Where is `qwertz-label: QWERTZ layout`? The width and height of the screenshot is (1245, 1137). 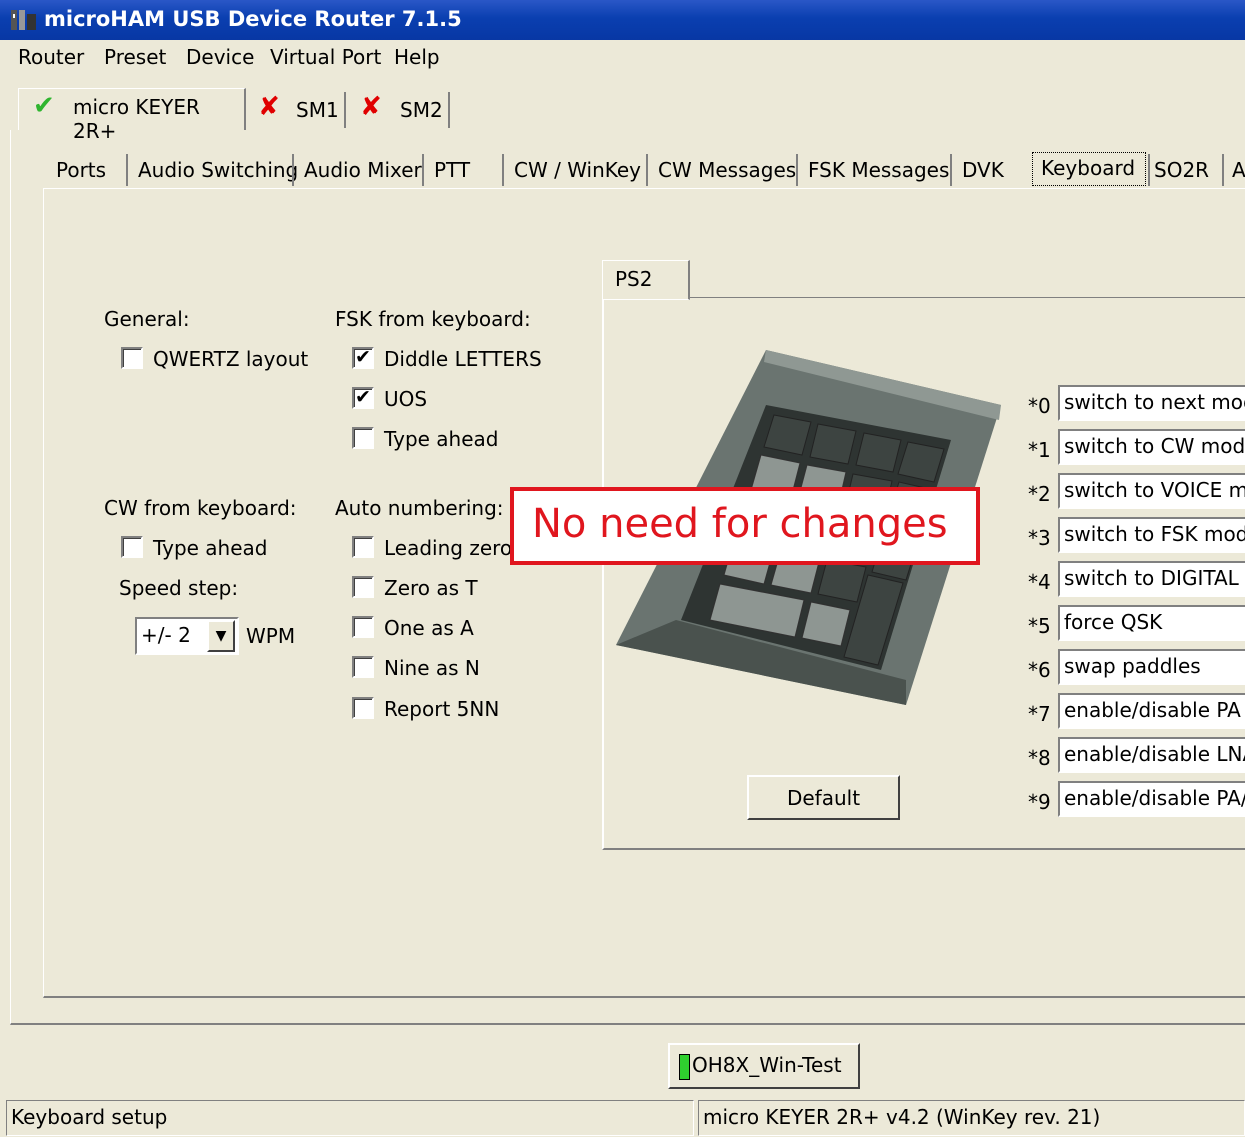 qwertz-label: QWERTZ layout is located at coordinates (231, 359).